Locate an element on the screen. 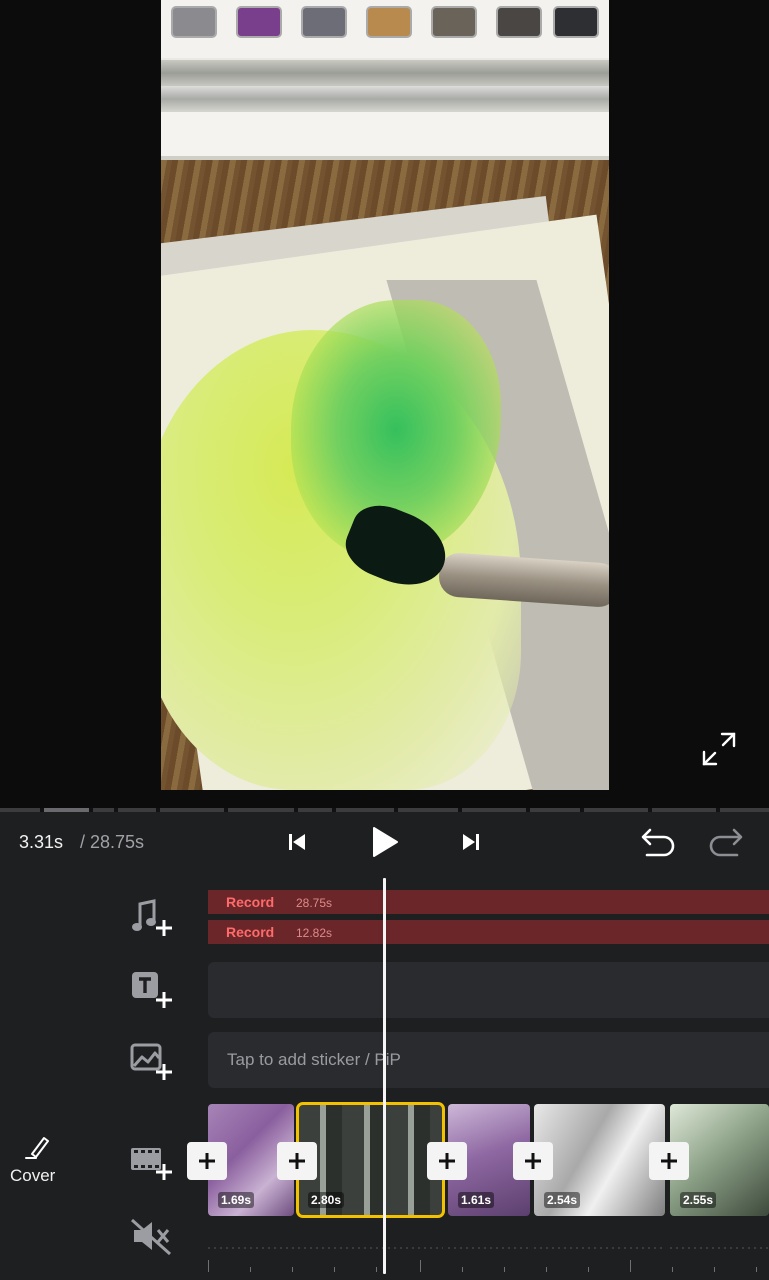 The width and height of the screenshot is (769, 1280). undo-icon is located at coordinates (658, 842).